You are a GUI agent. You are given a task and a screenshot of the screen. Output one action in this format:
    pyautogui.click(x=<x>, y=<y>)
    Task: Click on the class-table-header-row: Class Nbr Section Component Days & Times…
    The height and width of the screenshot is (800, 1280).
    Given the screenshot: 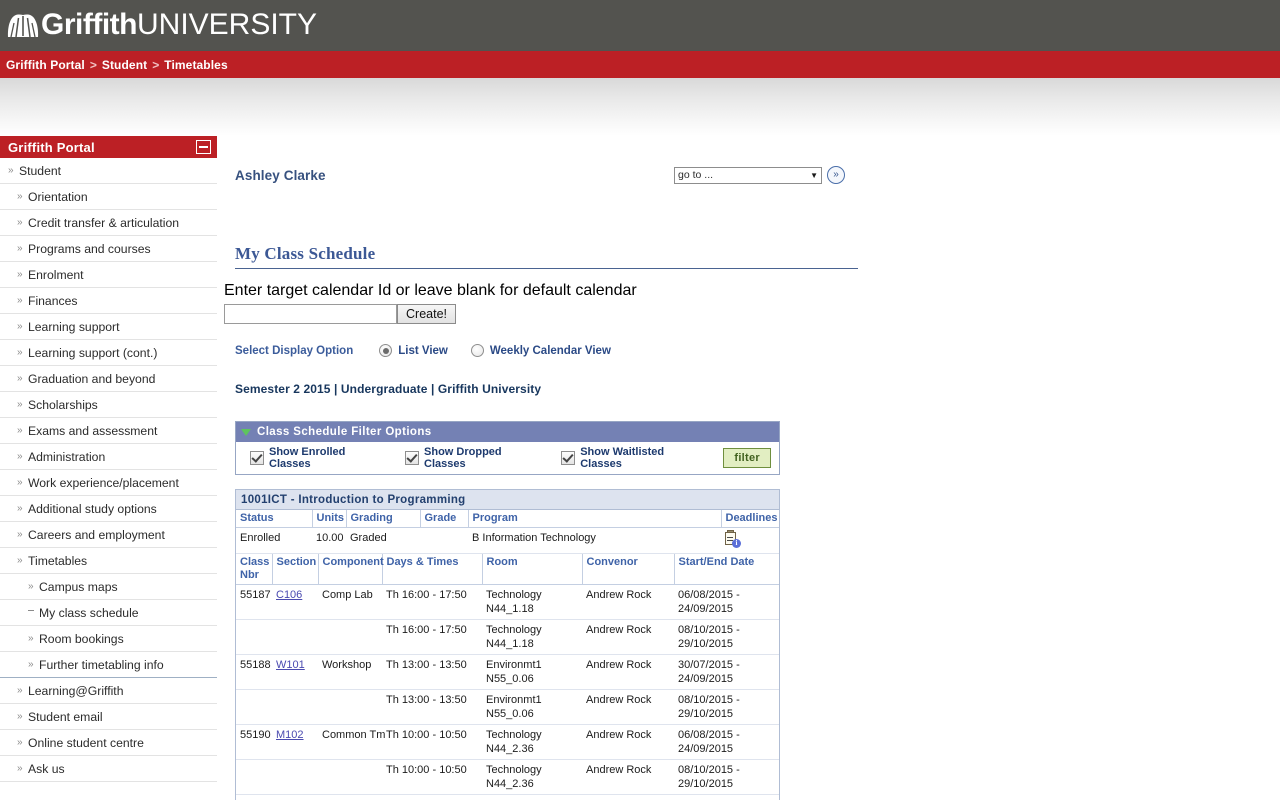 What is the action you would take?
    pyautogui.click(x=507, y=569)
    